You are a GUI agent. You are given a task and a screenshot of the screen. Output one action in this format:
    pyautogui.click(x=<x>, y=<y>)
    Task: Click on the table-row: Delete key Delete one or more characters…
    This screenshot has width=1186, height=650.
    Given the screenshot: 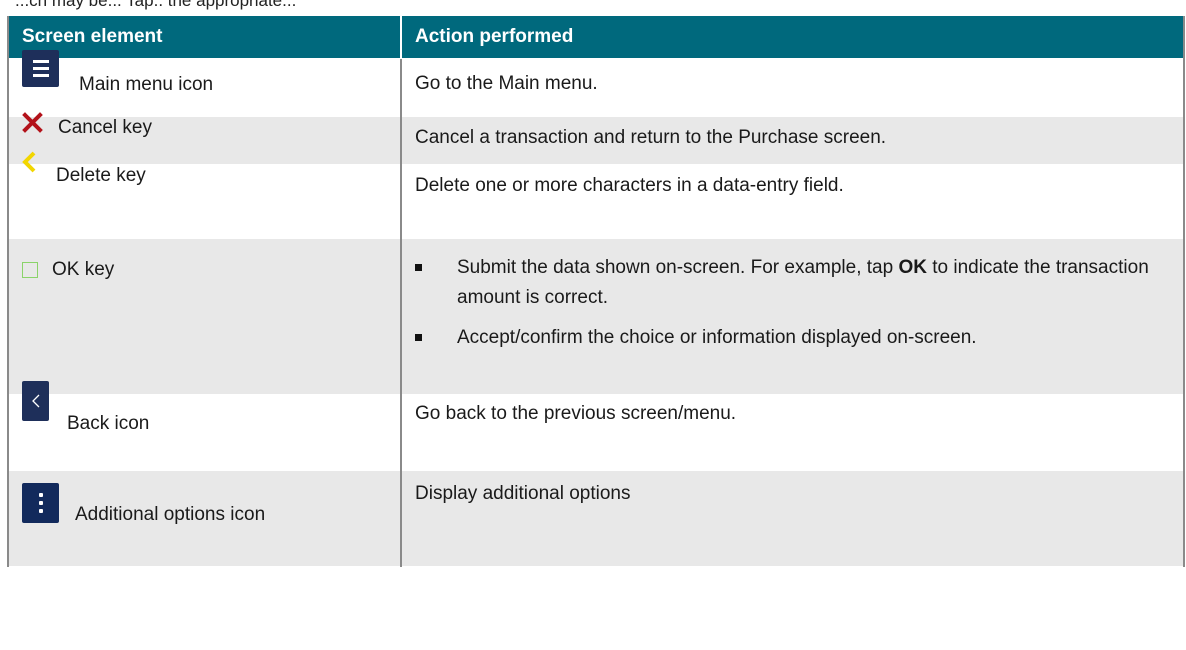 What is the action you would take?
    pyautogui.click(x=596, y=195)
    